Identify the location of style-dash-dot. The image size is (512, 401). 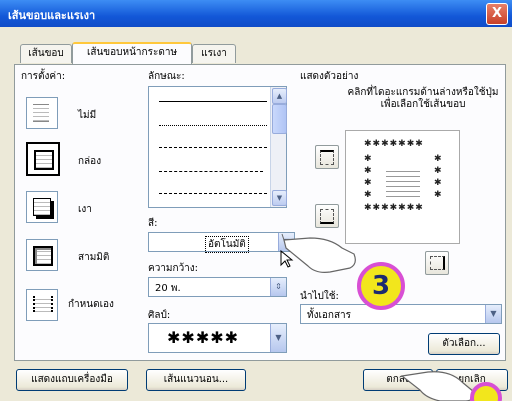
(213, 193).